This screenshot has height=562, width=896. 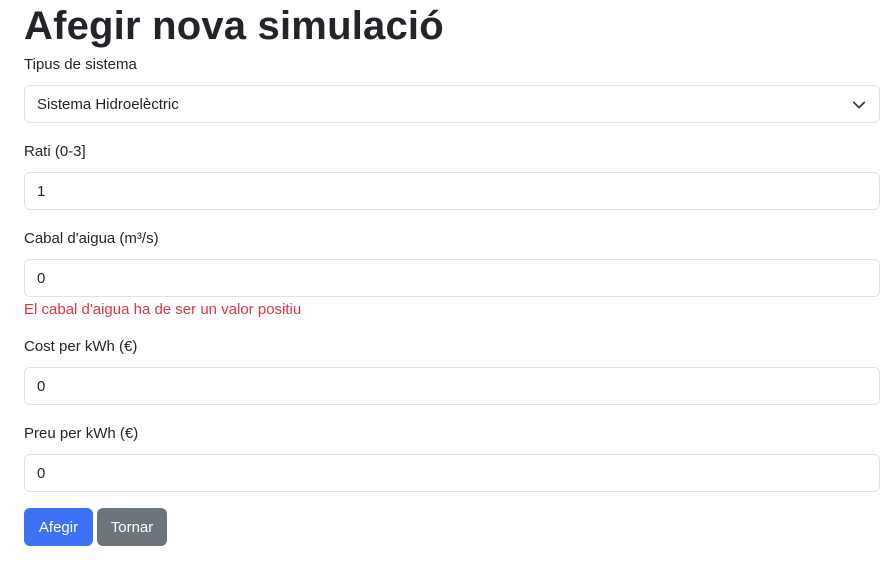 I want to click on preu-input: 0, so click(x=452, y=473).